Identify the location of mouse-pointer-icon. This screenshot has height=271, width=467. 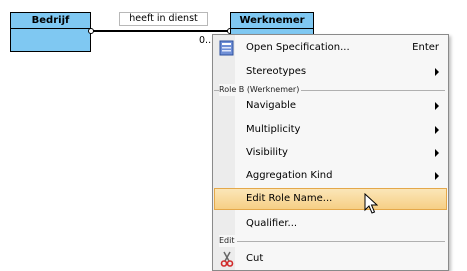
(371, 203).